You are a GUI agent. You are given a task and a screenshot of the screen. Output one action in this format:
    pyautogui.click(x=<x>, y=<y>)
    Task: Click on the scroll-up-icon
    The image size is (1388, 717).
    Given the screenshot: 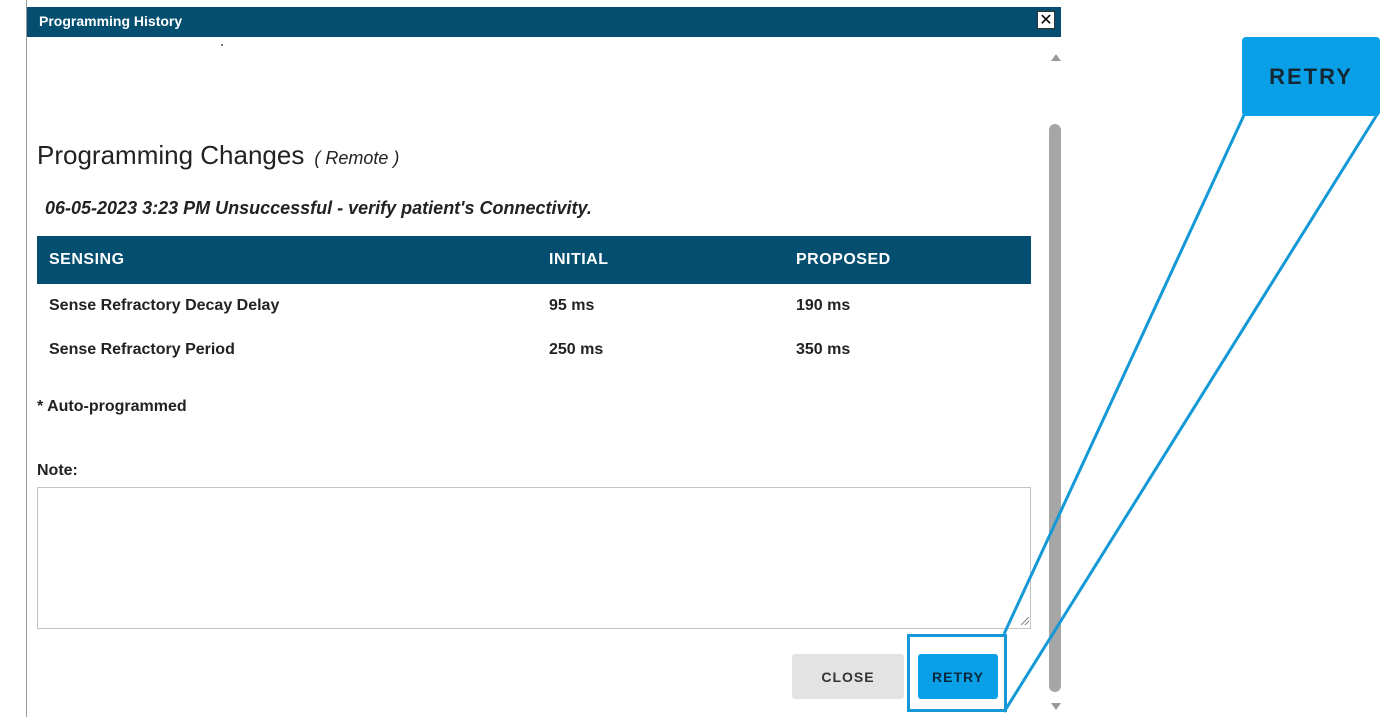 What is the action you would take?
    pyautogui.click(x=1056, y=57)
    